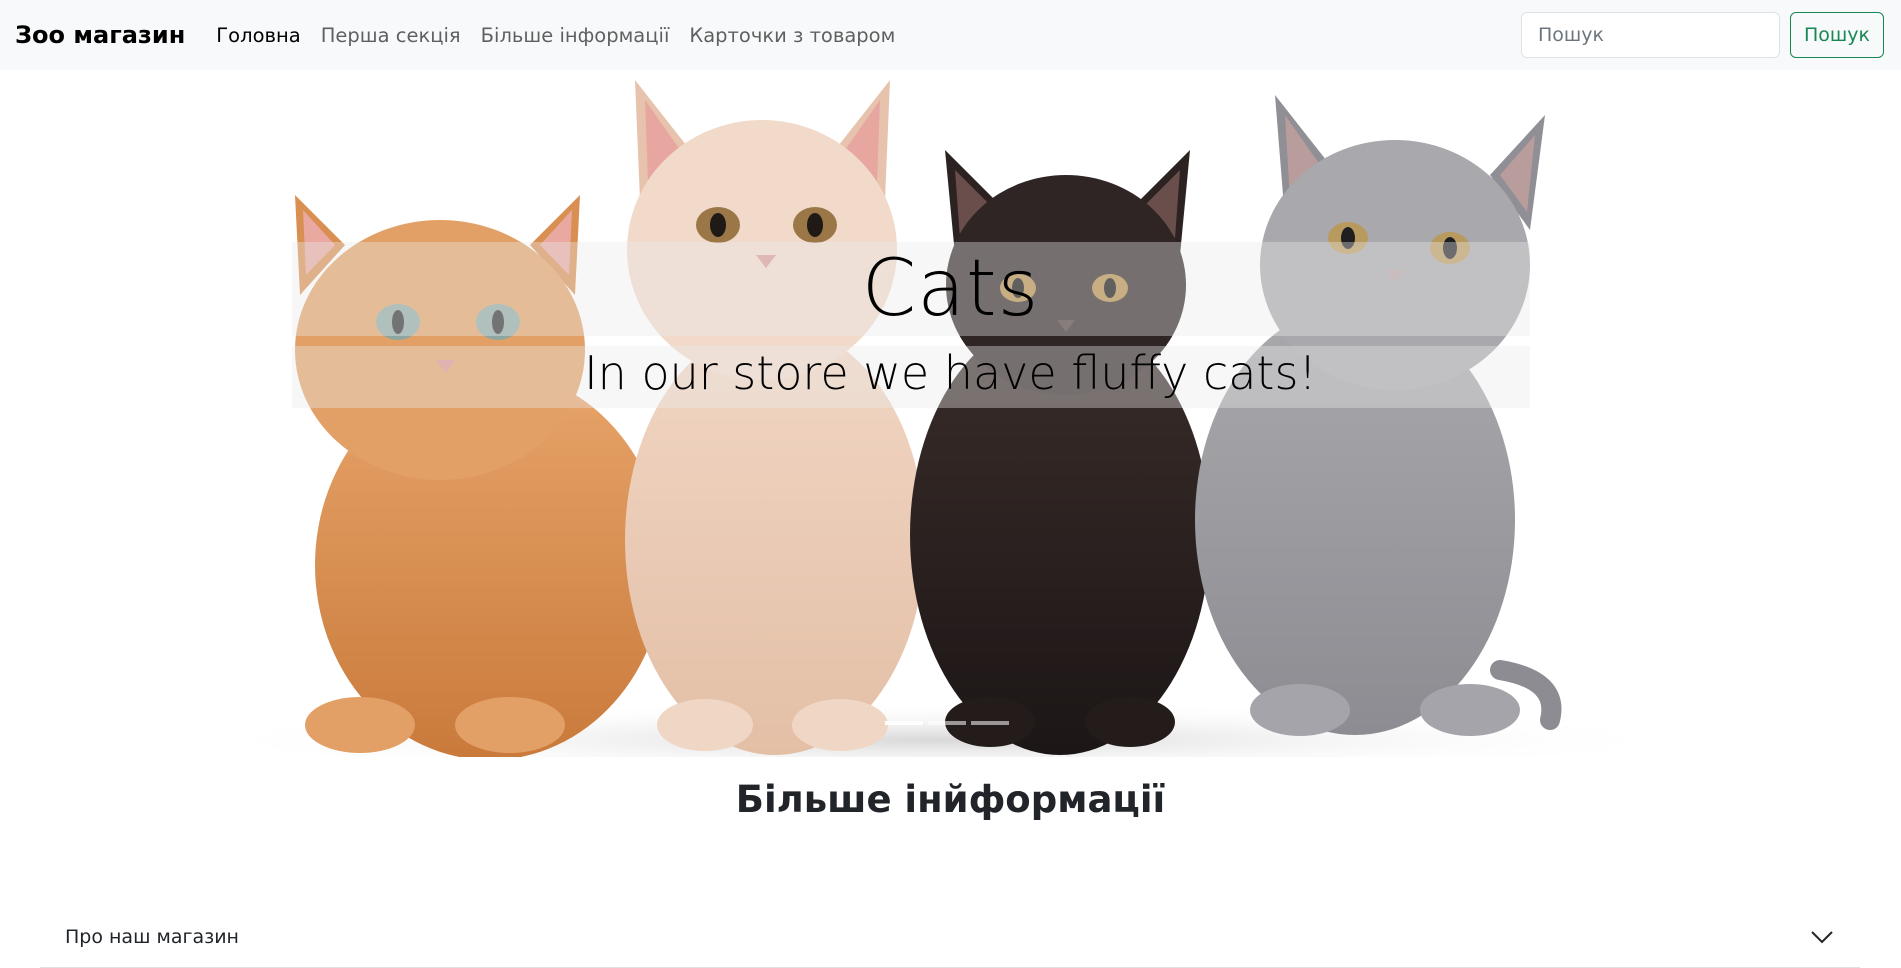 The height and width of the screenshot is (968, 1901). I want to click on search-button: Пошук, so click(1837, 35).